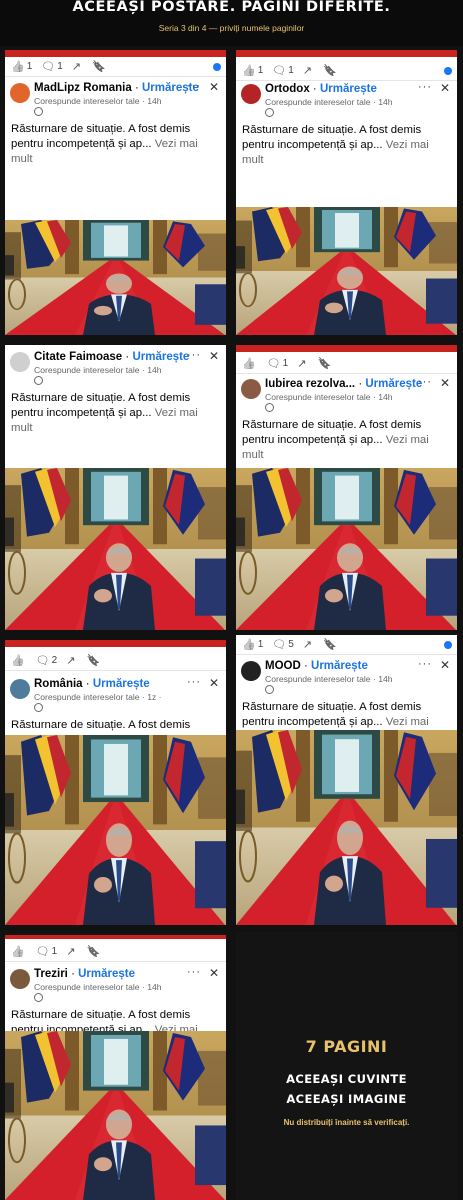 Image resolution: width=463 pixels, height=1200 pixels. I want to click on reaction-bar: 👍 🗨 1 ↗ 🔖, so click(115, 952).